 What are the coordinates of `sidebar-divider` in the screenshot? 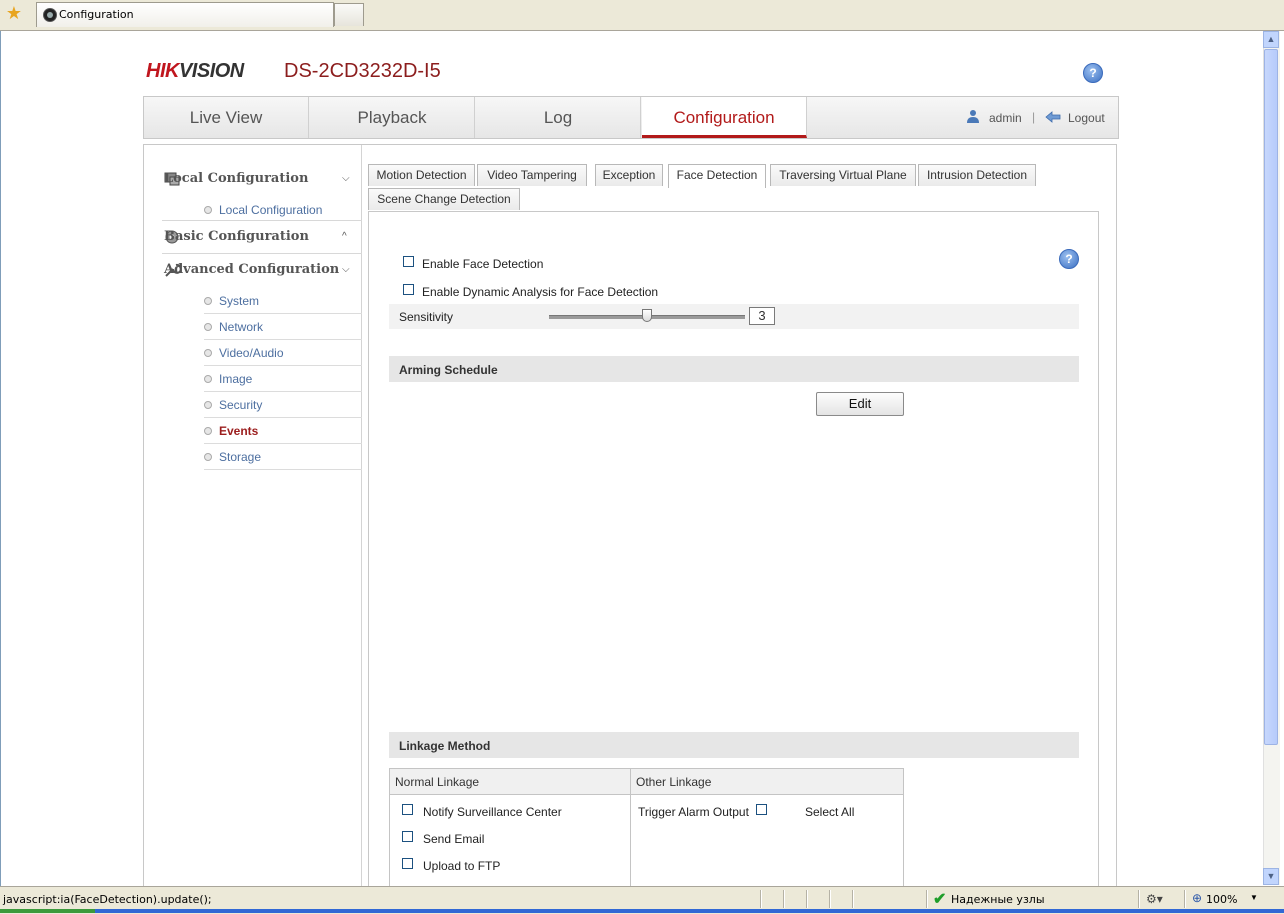 It's located at (361, 516).